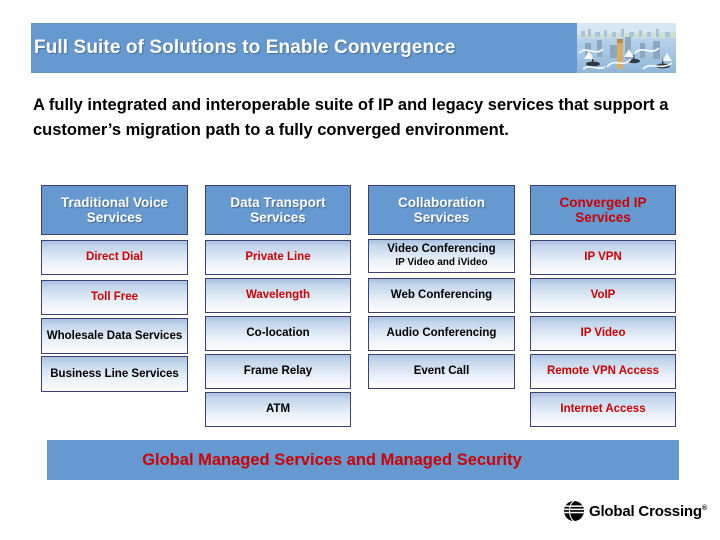 Image resolution: width=720 pixels, height=540 pixels. What do you see at coordinates (441, 371) in the screenshot?
I see `service-cell: Event Call` at bounding box center [441, 371].